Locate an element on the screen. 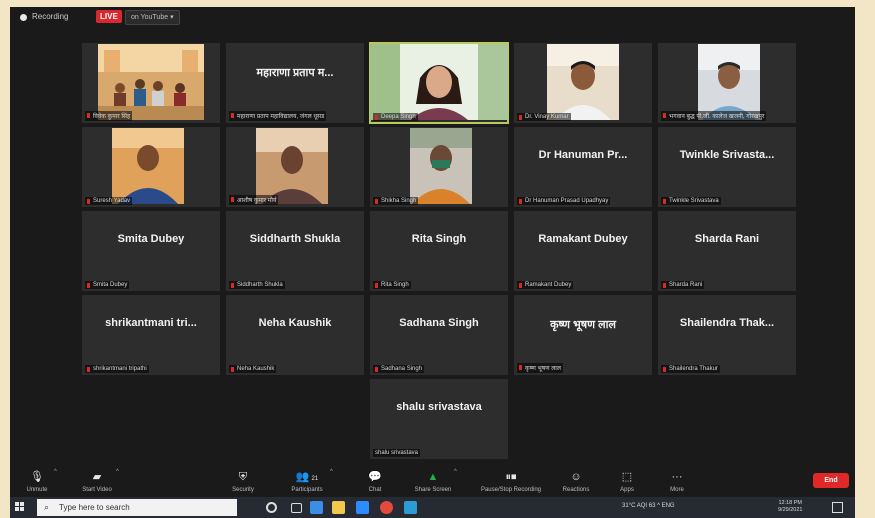  participant-tile: विवेक कुमार सिंह is located at coordinates (151, 83).